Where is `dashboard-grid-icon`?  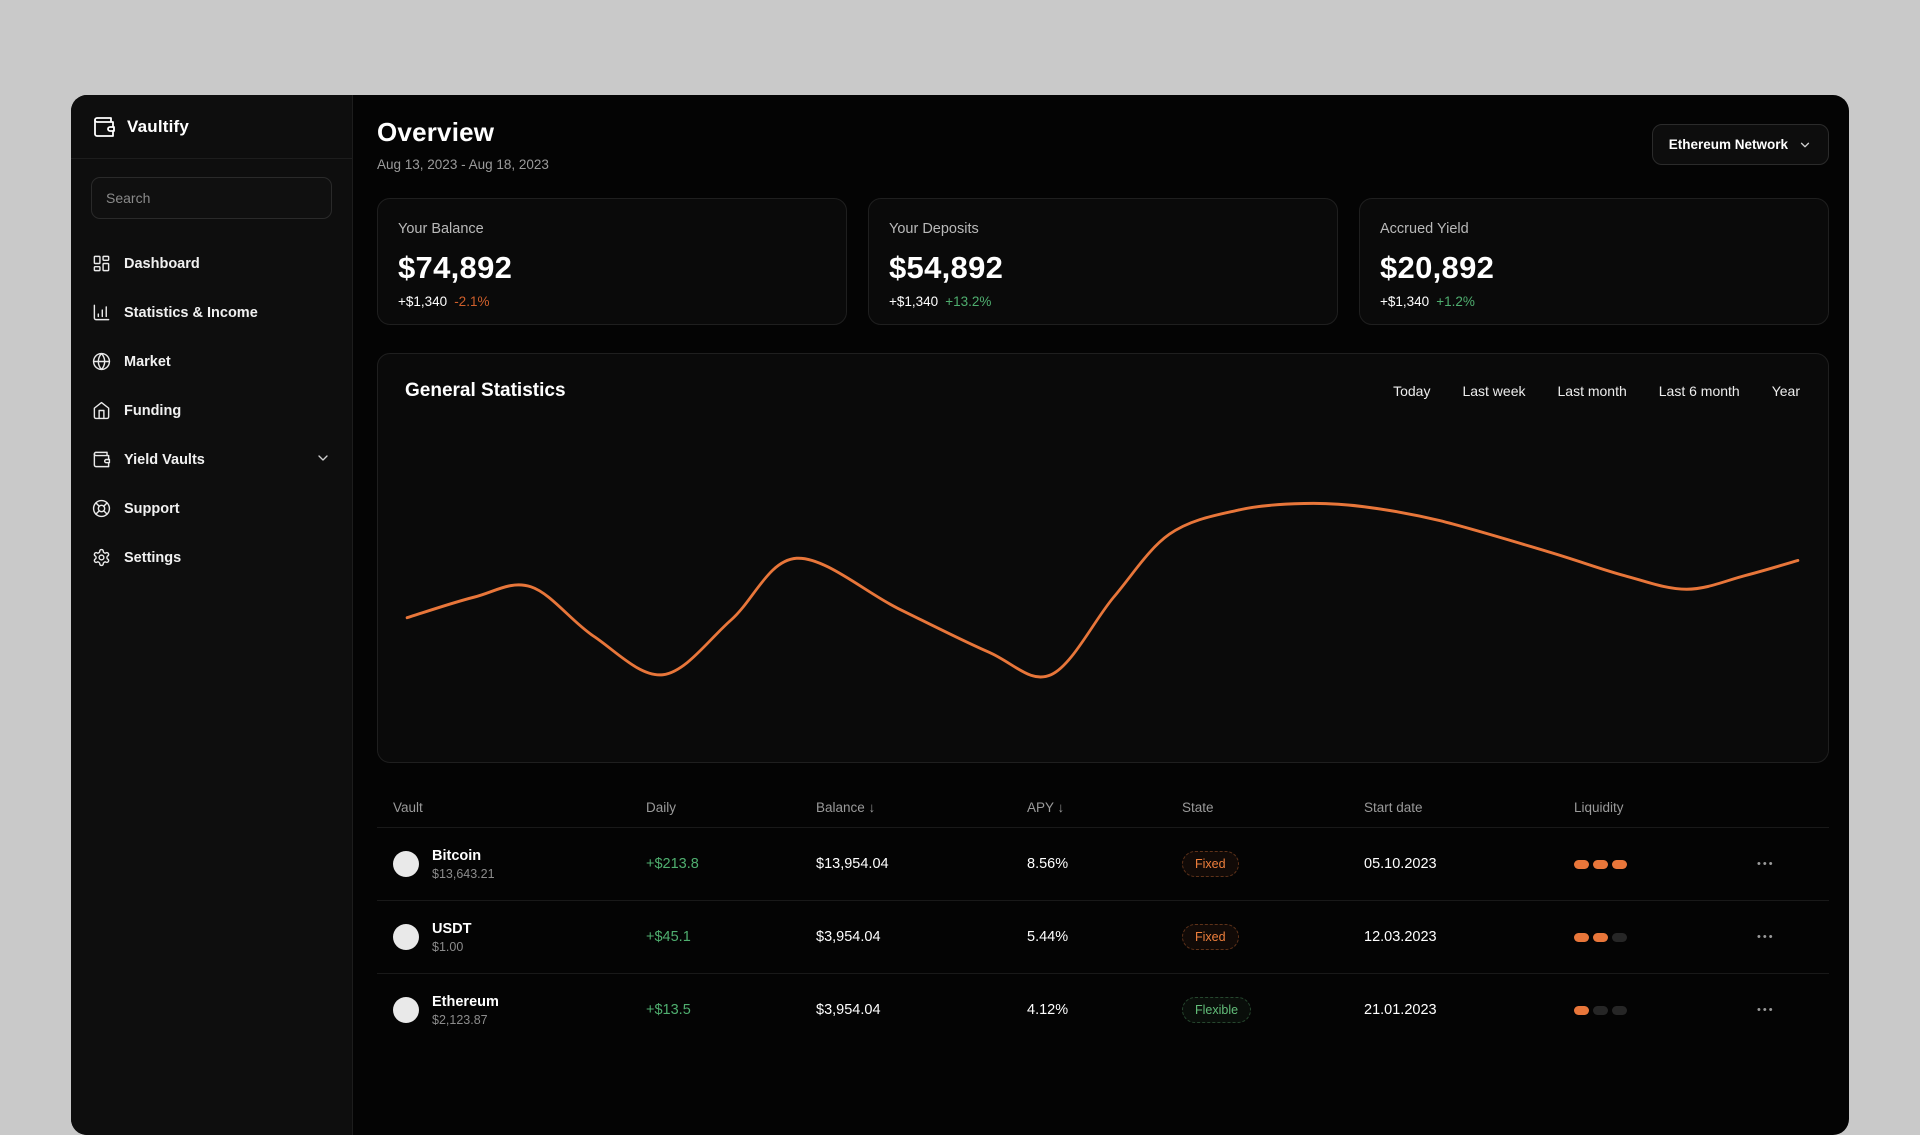 dashboard-grid-icon is located at coordinates (101, 263).